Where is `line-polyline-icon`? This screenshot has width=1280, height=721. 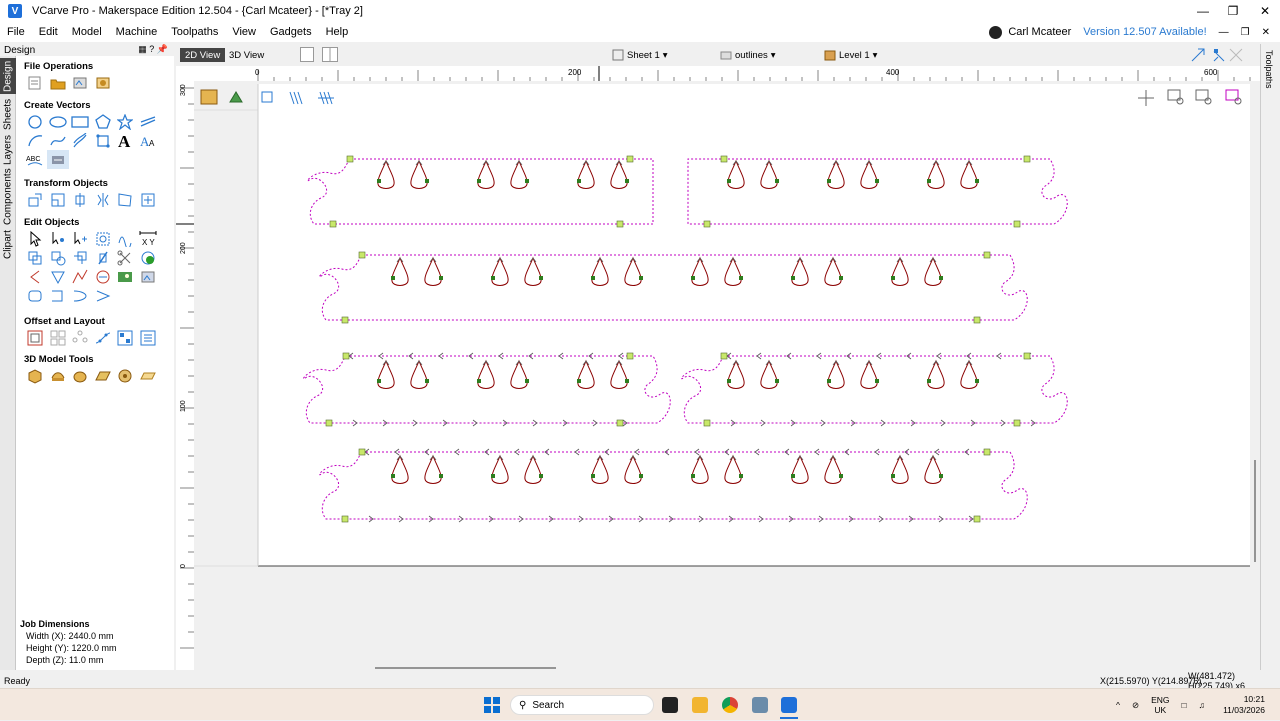 line-polyline-icon is located at coordinates (148, 121).